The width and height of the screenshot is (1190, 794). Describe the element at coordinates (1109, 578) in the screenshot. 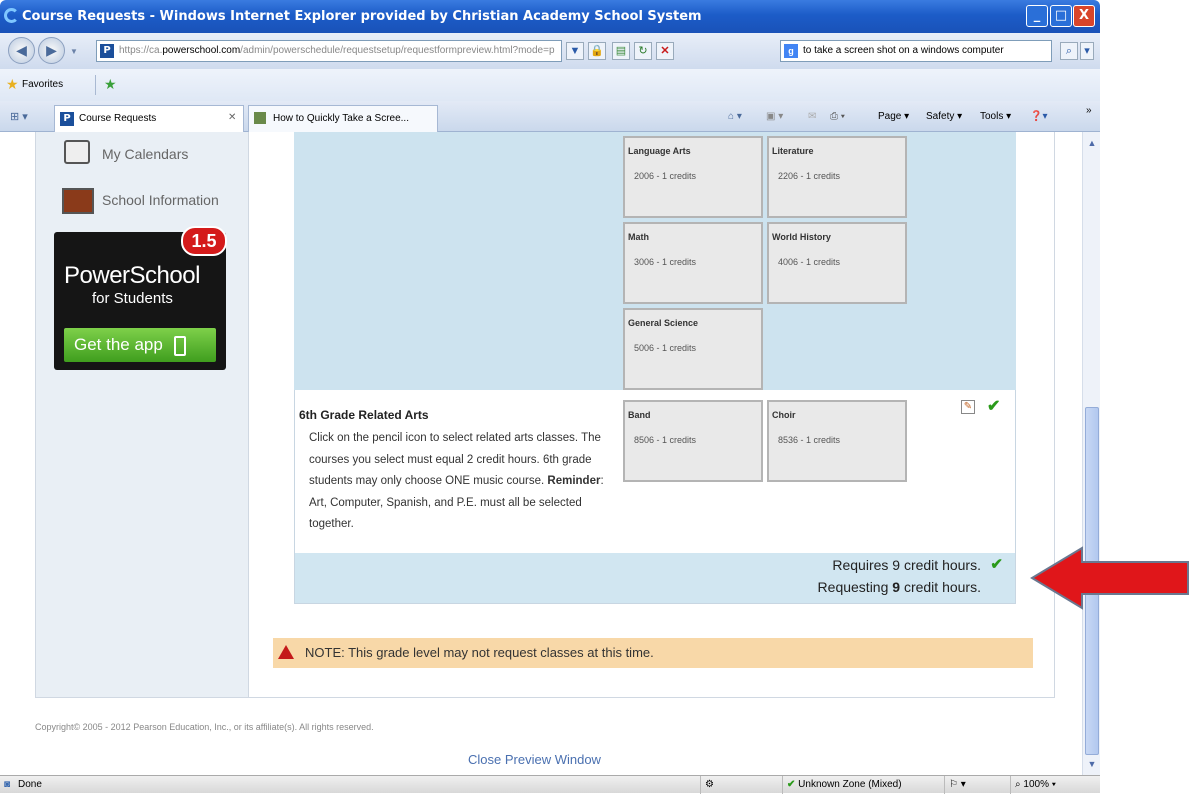

I see `red-arrow-annotation` at that location.